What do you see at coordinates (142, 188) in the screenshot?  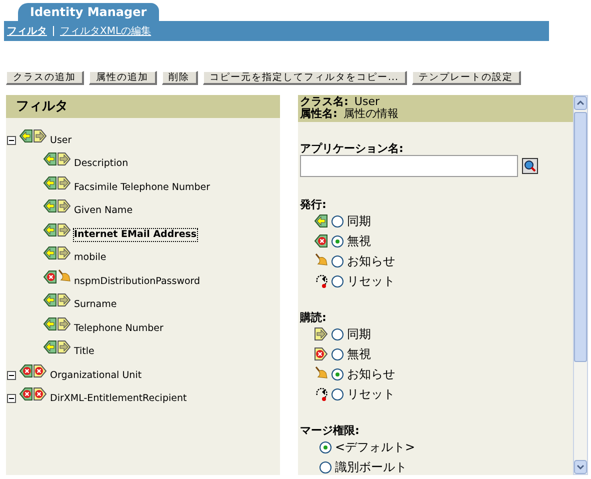 I see `tree-item: Facsimile Telephone Number` at bounding box center [142, 188].